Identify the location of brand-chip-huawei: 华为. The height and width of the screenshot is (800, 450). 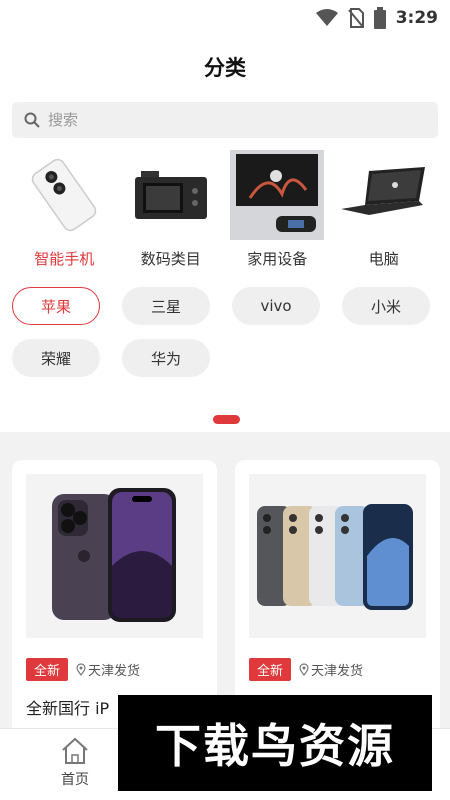
(166, 358).